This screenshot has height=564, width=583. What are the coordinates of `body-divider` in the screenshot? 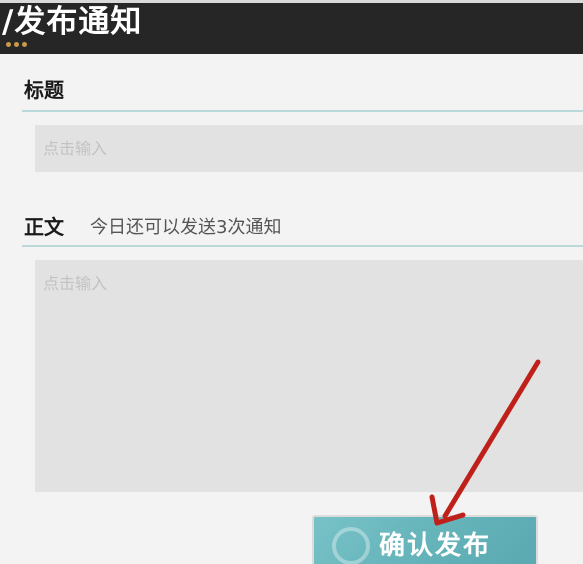 It's located at (302, 246).